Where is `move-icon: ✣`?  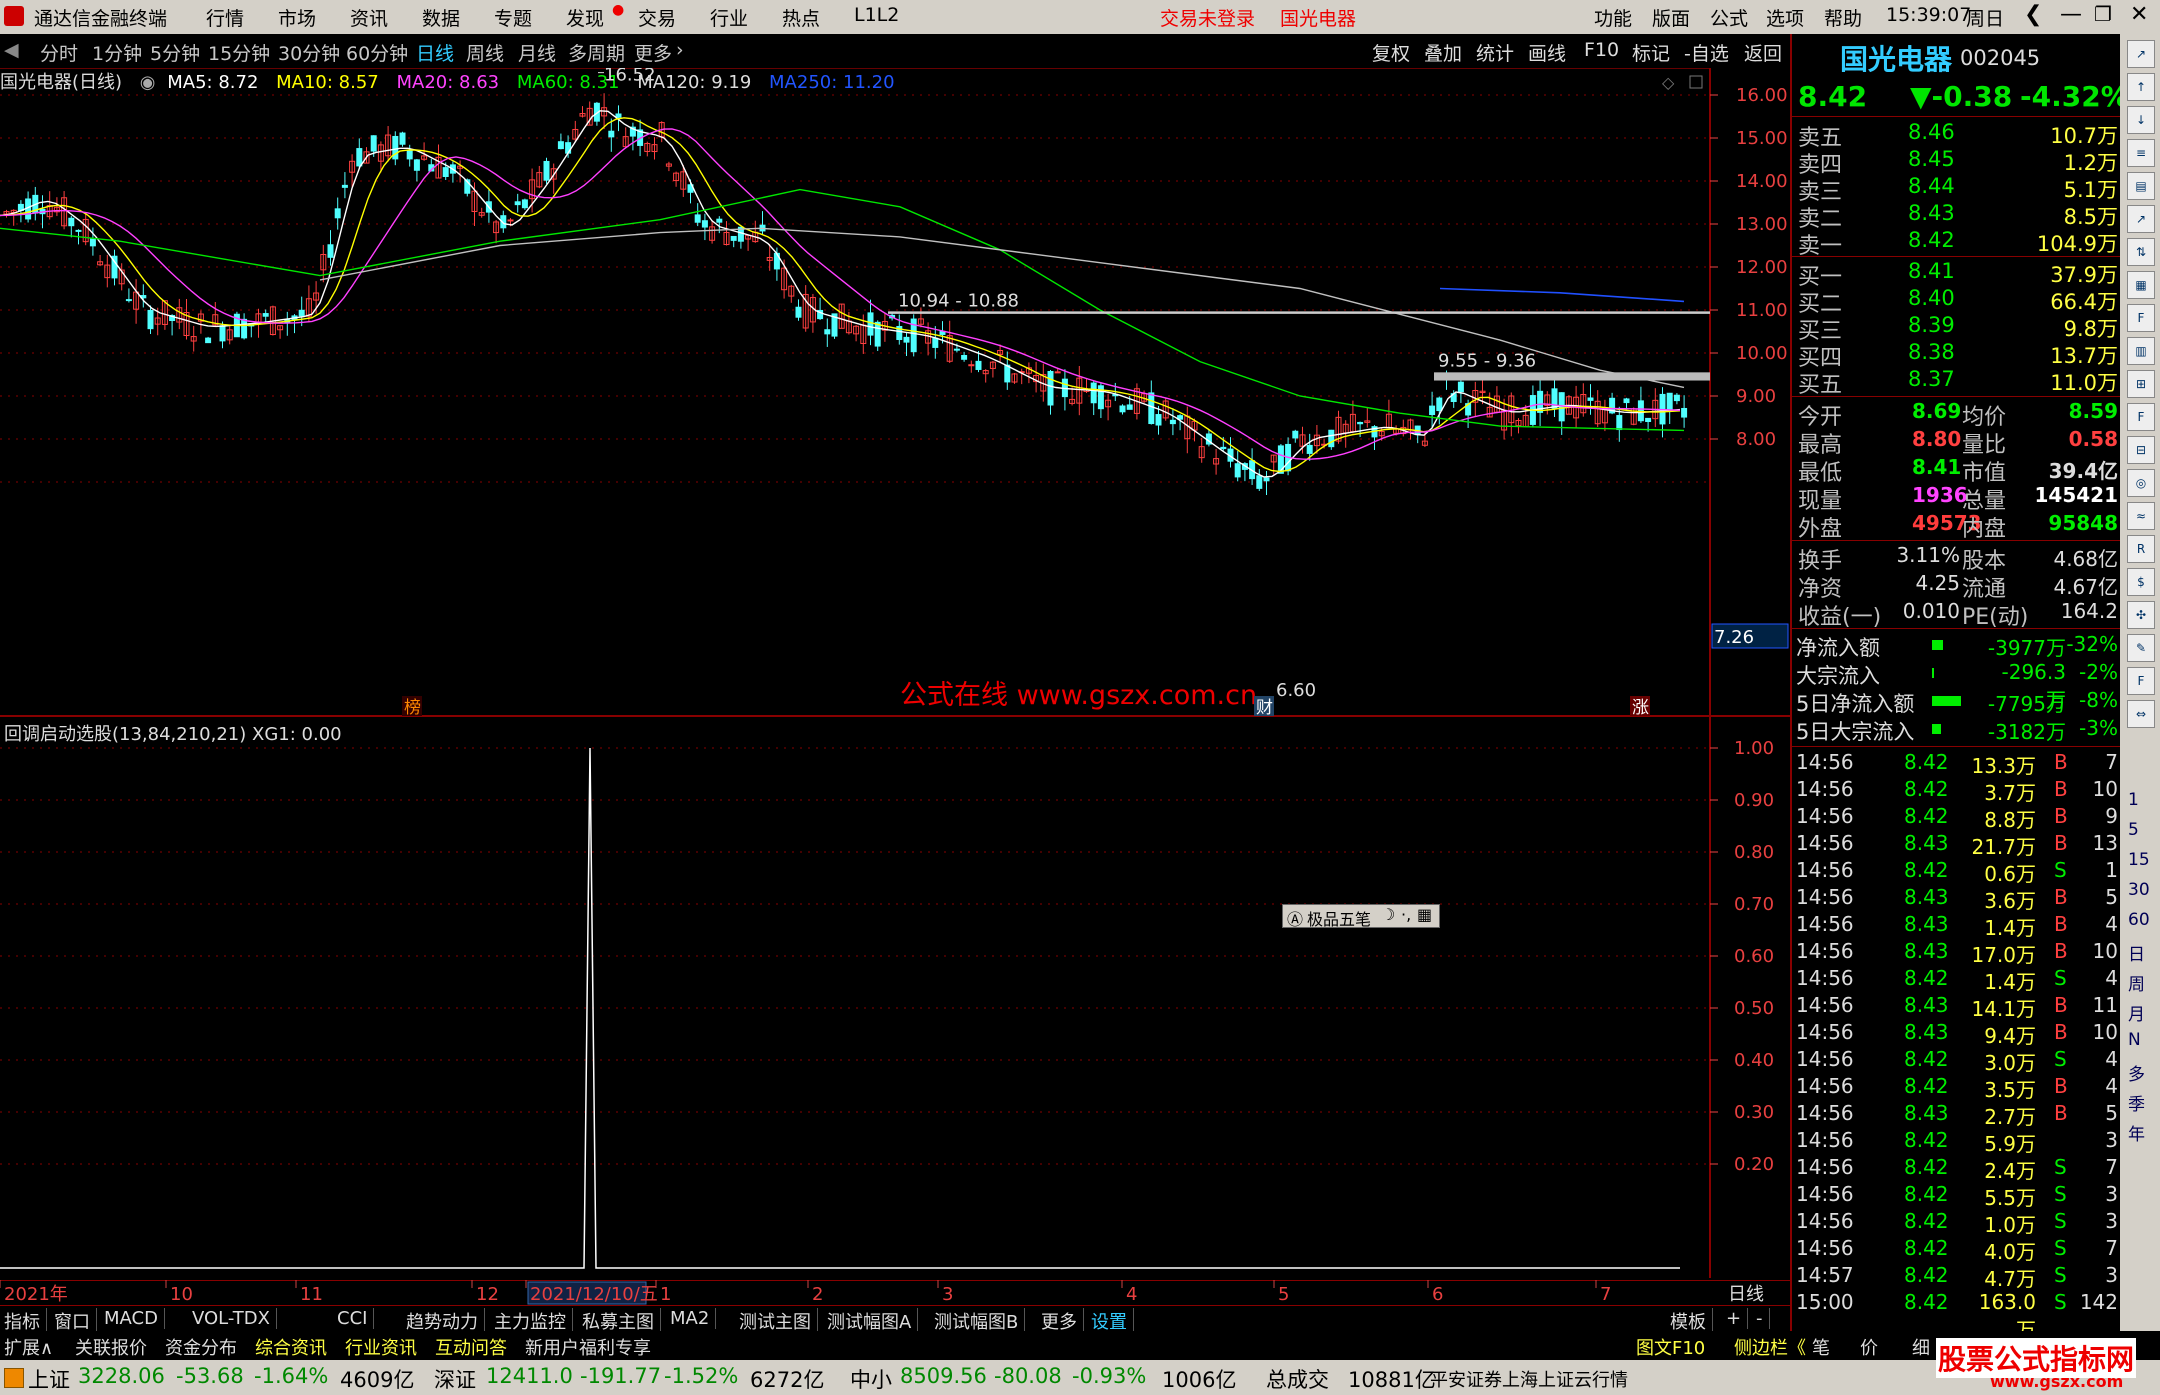 move-icon: ✣ is located at coordinates (2141, 615).